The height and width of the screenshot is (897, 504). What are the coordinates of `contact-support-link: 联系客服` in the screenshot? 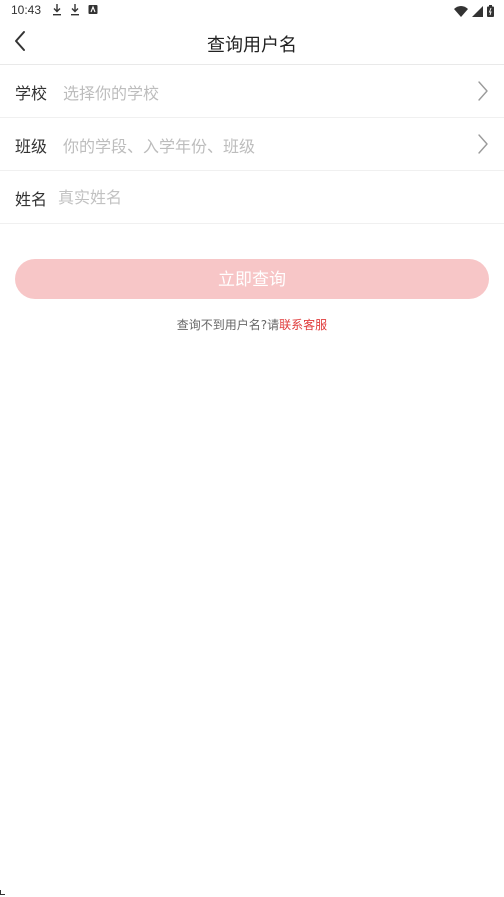 It's located at (303, 325).